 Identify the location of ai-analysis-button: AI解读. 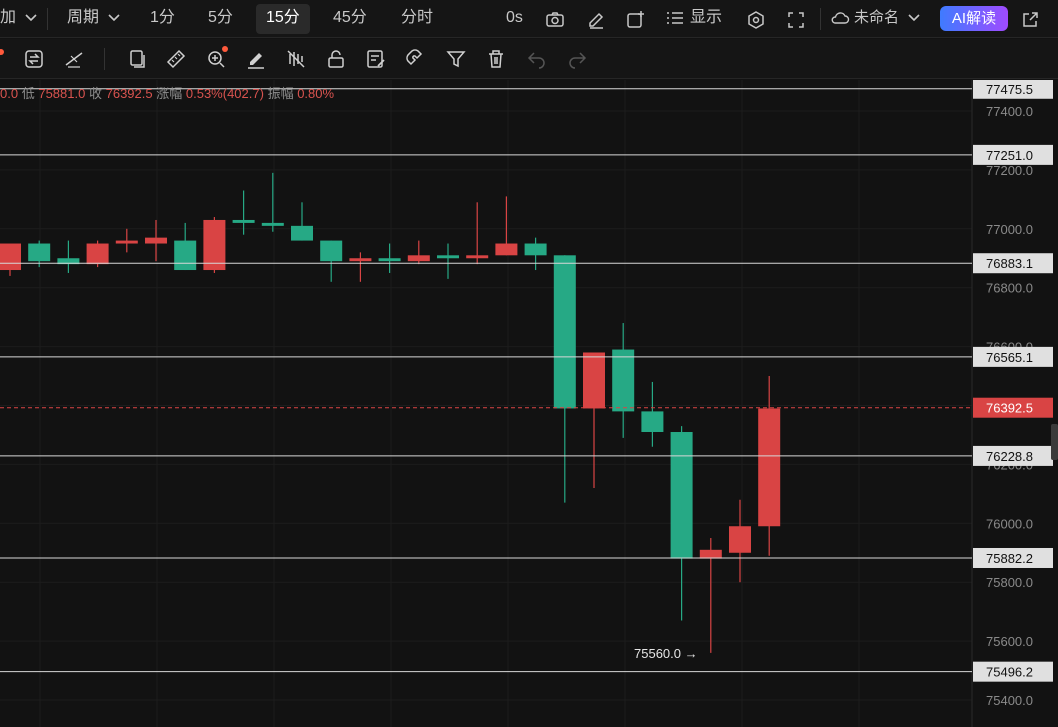
(974, 18).